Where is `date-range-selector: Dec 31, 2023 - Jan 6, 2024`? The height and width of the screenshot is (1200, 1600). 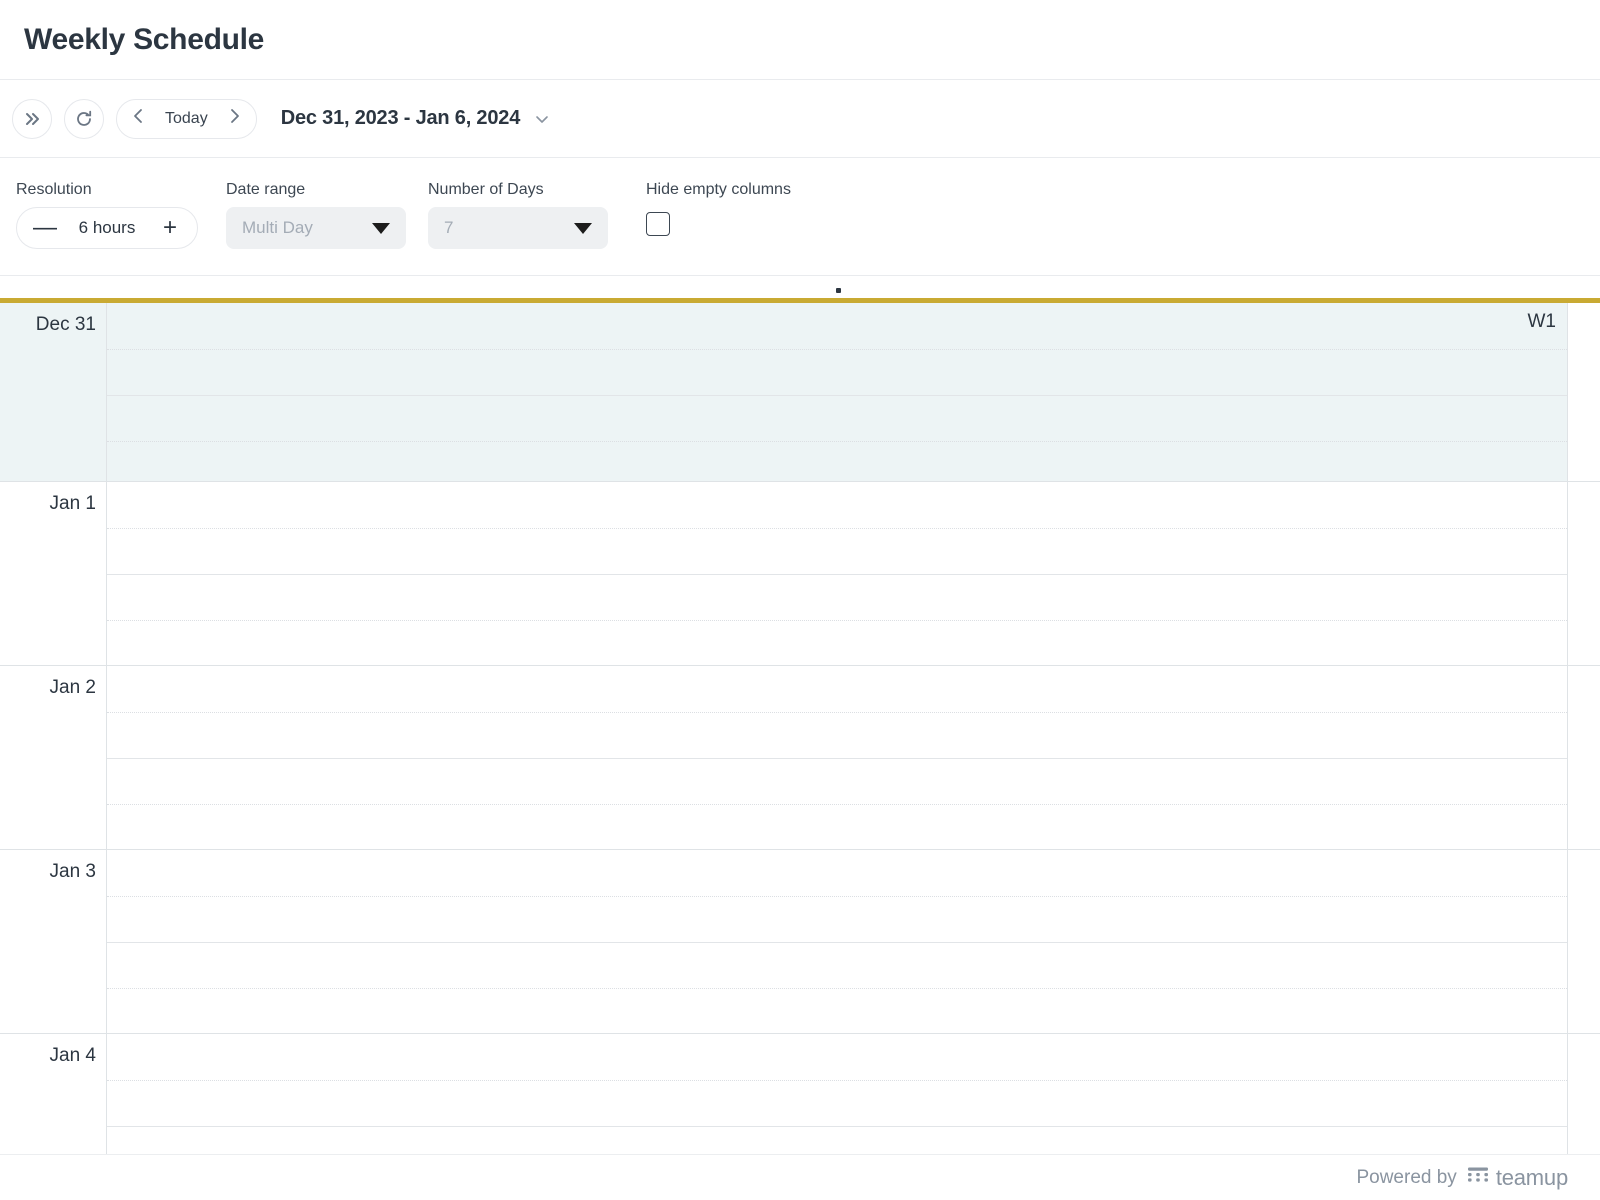
date-range-selector: Dec 31, 2023 - Jan 6, 2024 is located at coordinates (416, 118).